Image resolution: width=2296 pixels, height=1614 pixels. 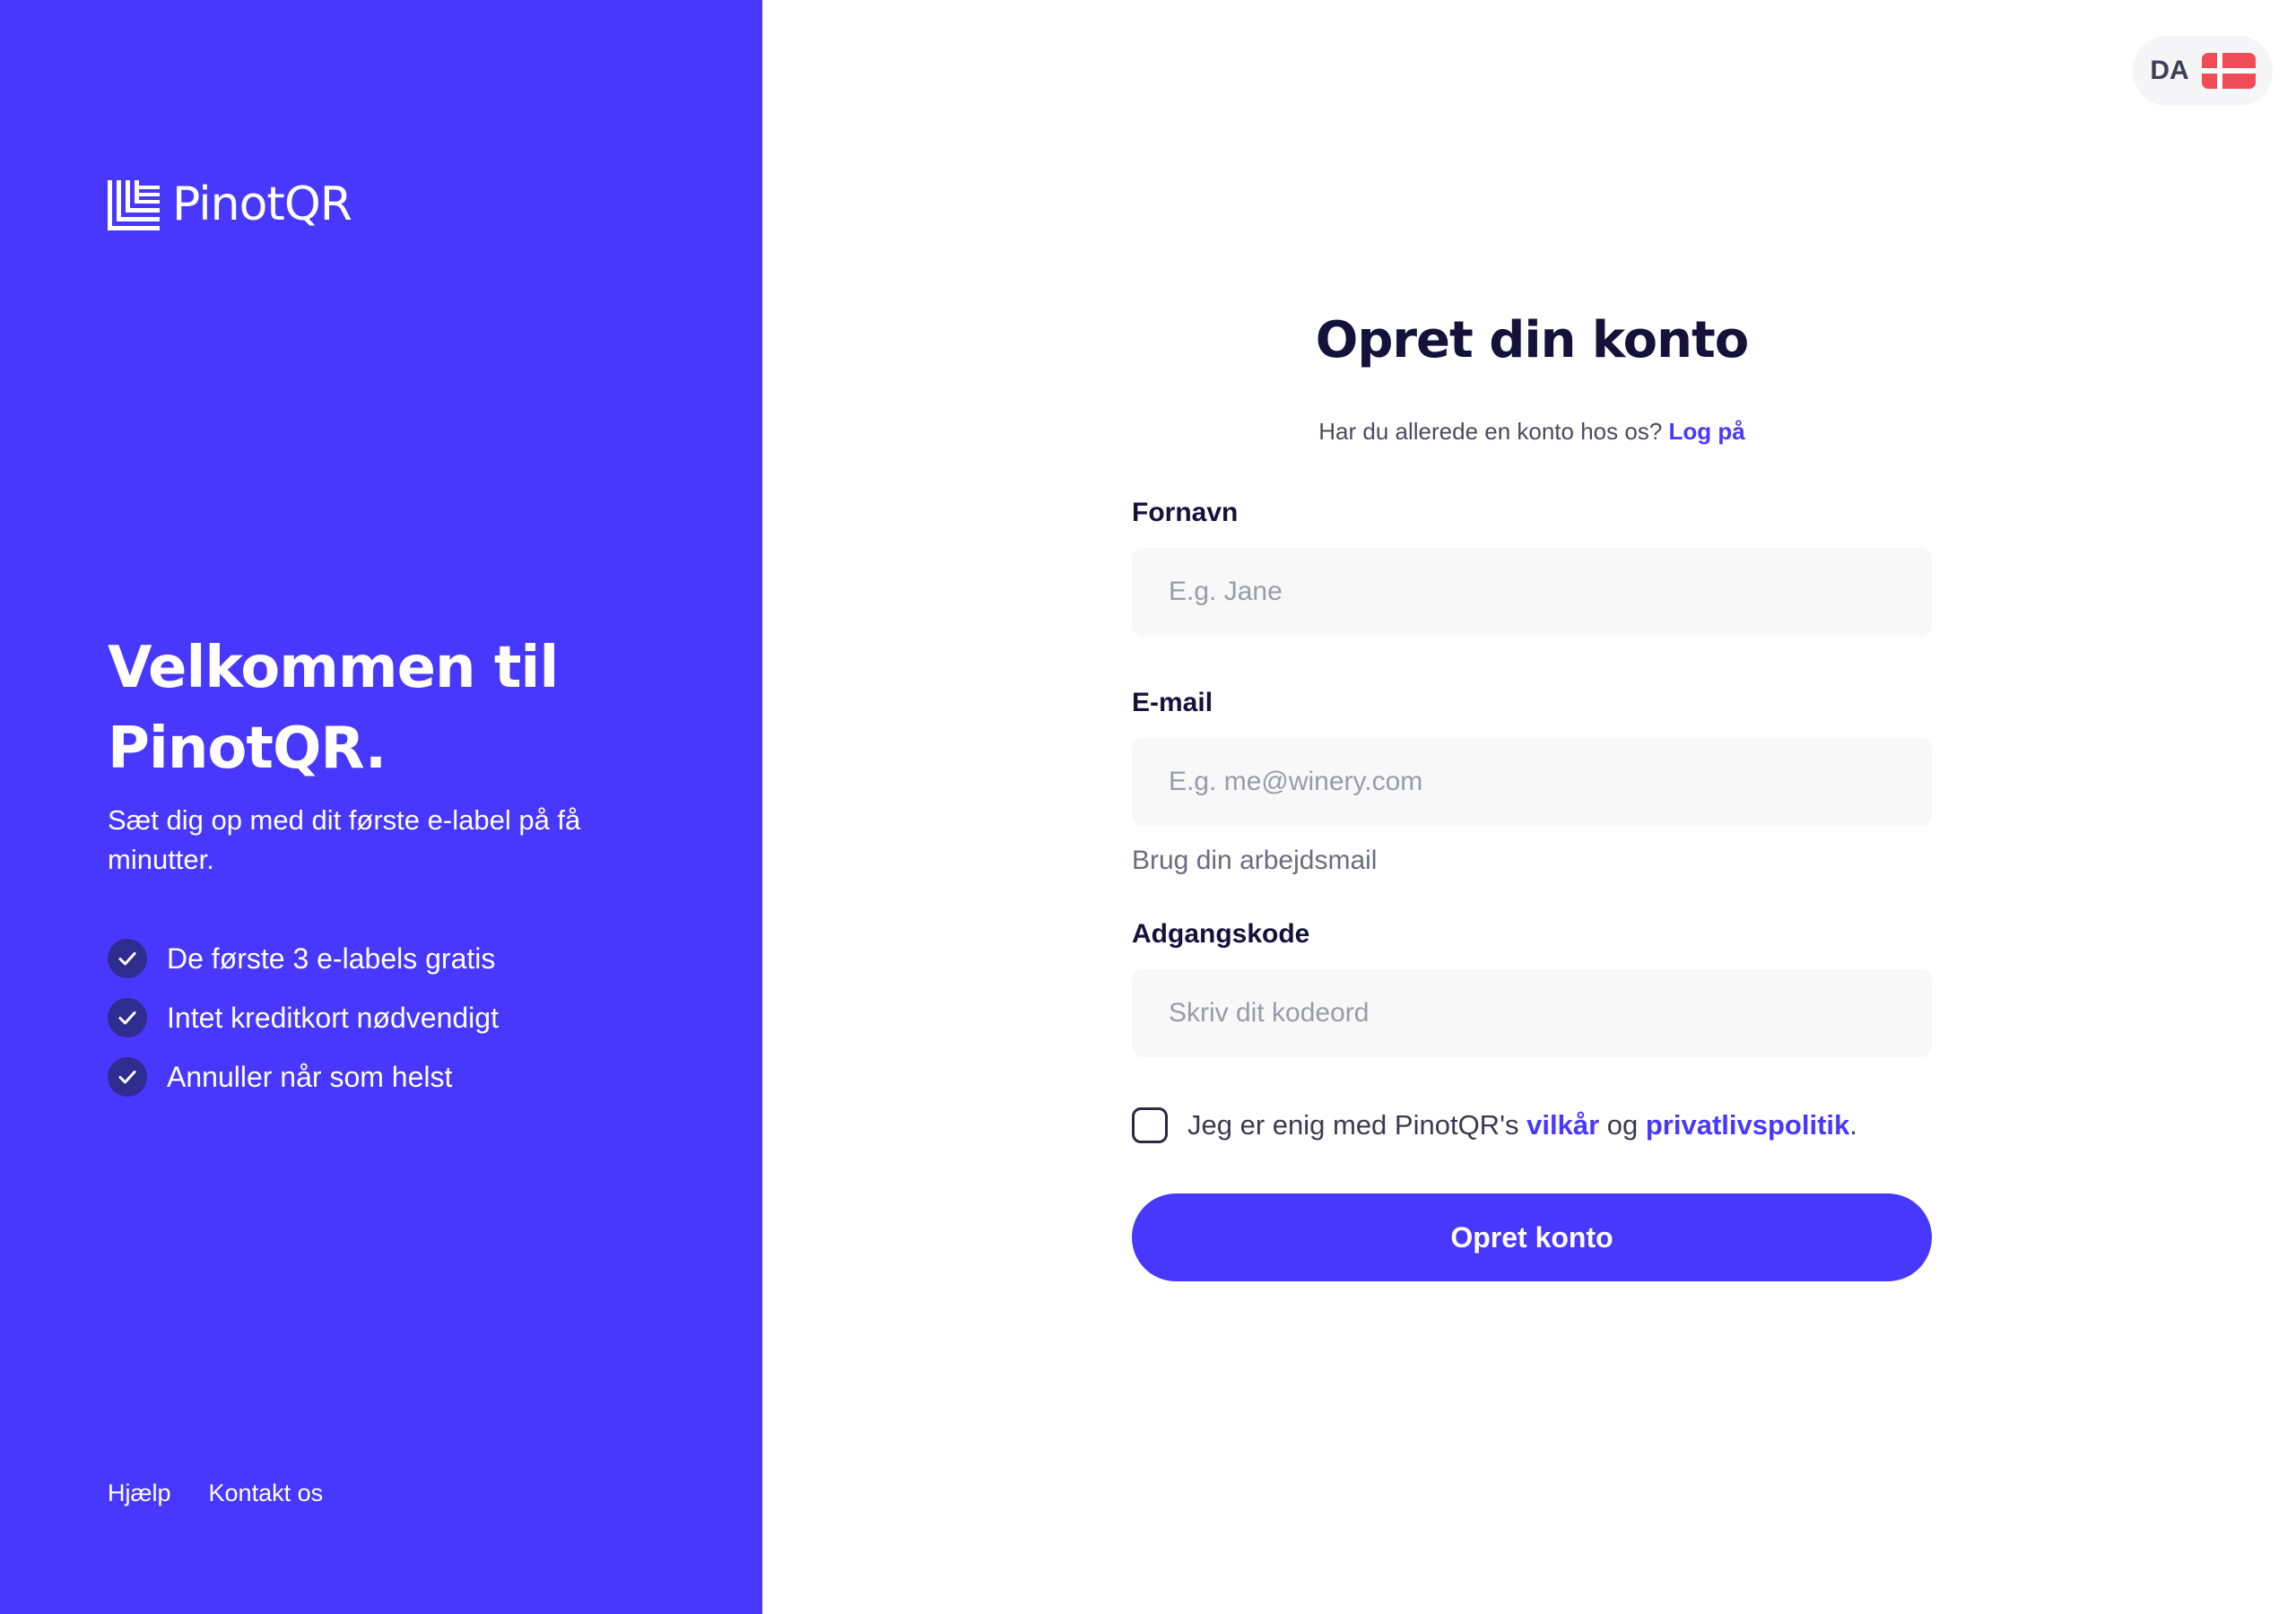 I want to click on email-input, so click(x=1532, y=782).